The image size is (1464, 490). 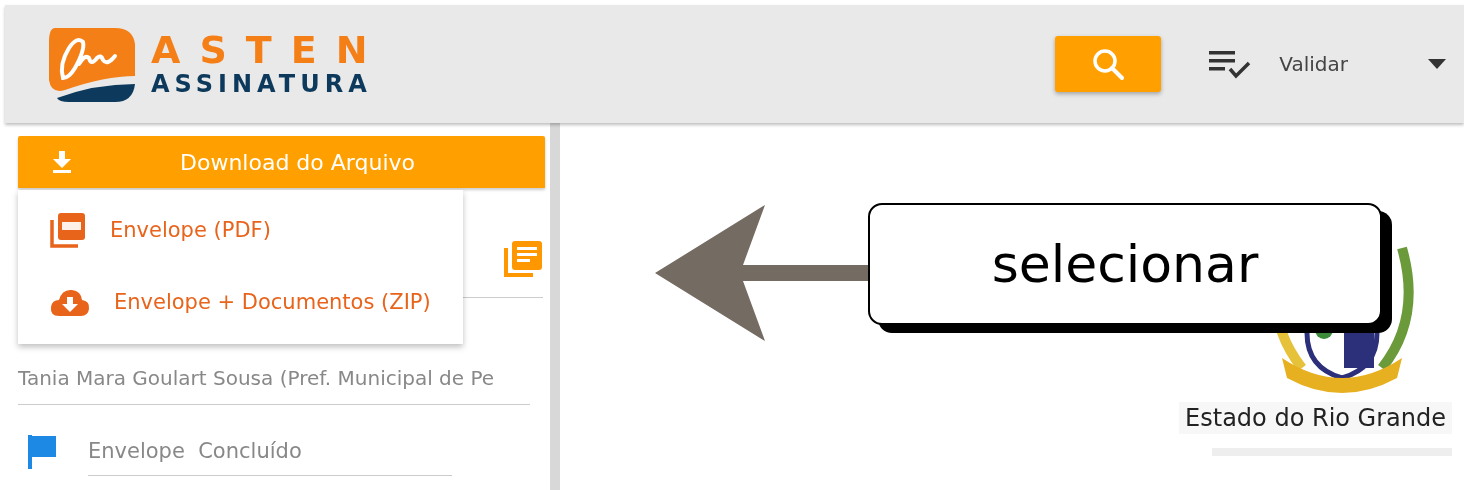 I want to click on status-text: Envelope Concluído, so click(x=270, y=457).